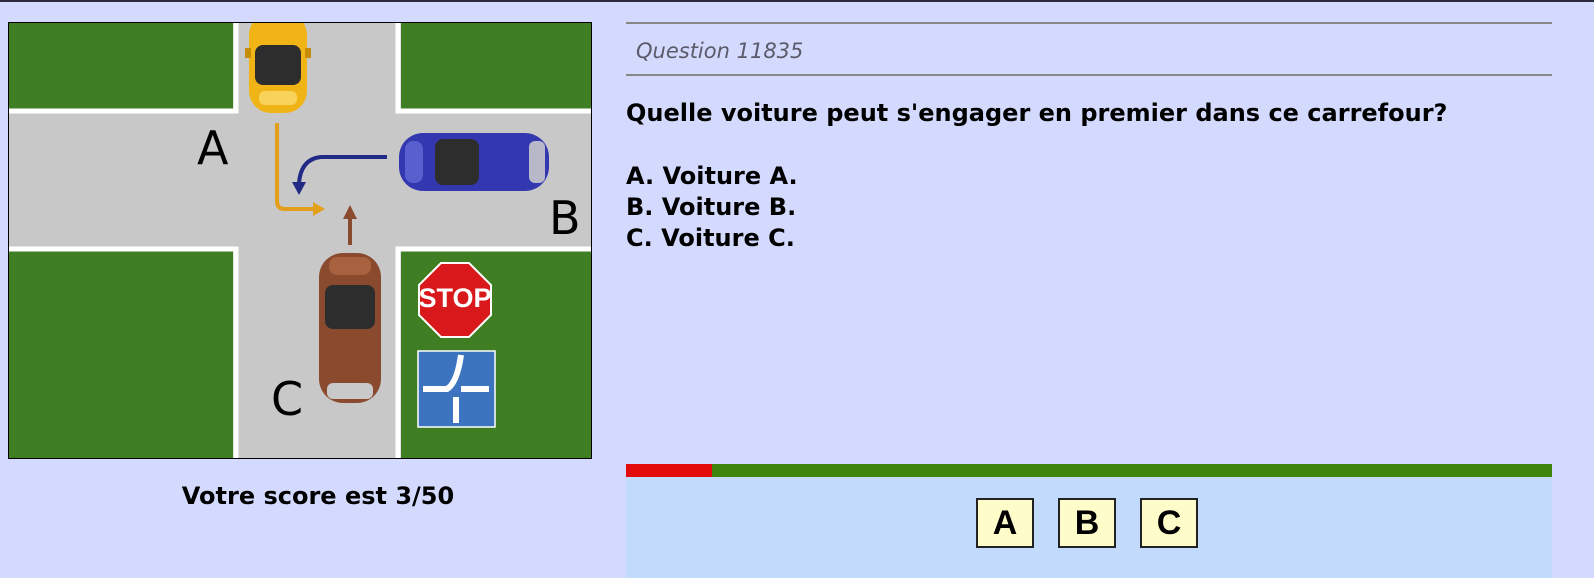 This screenshot has width=1594, height=578. Describe the element at coordinates (669, 470) in the screenshot. I see `progress-bar-wrong-fill` at that location.